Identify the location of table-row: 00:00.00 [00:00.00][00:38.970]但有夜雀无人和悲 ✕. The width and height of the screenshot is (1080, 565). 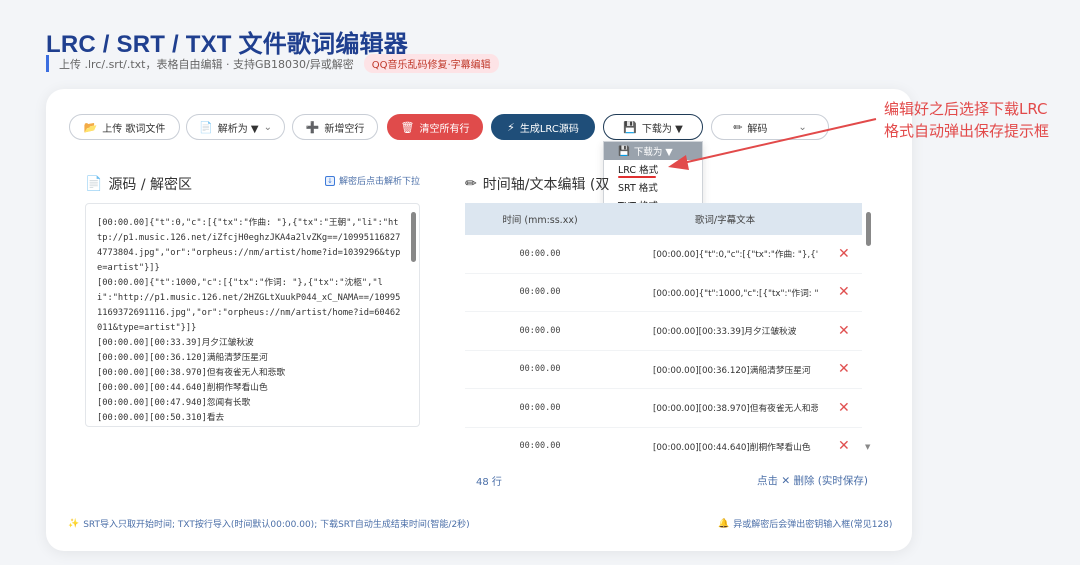
(663, 408).